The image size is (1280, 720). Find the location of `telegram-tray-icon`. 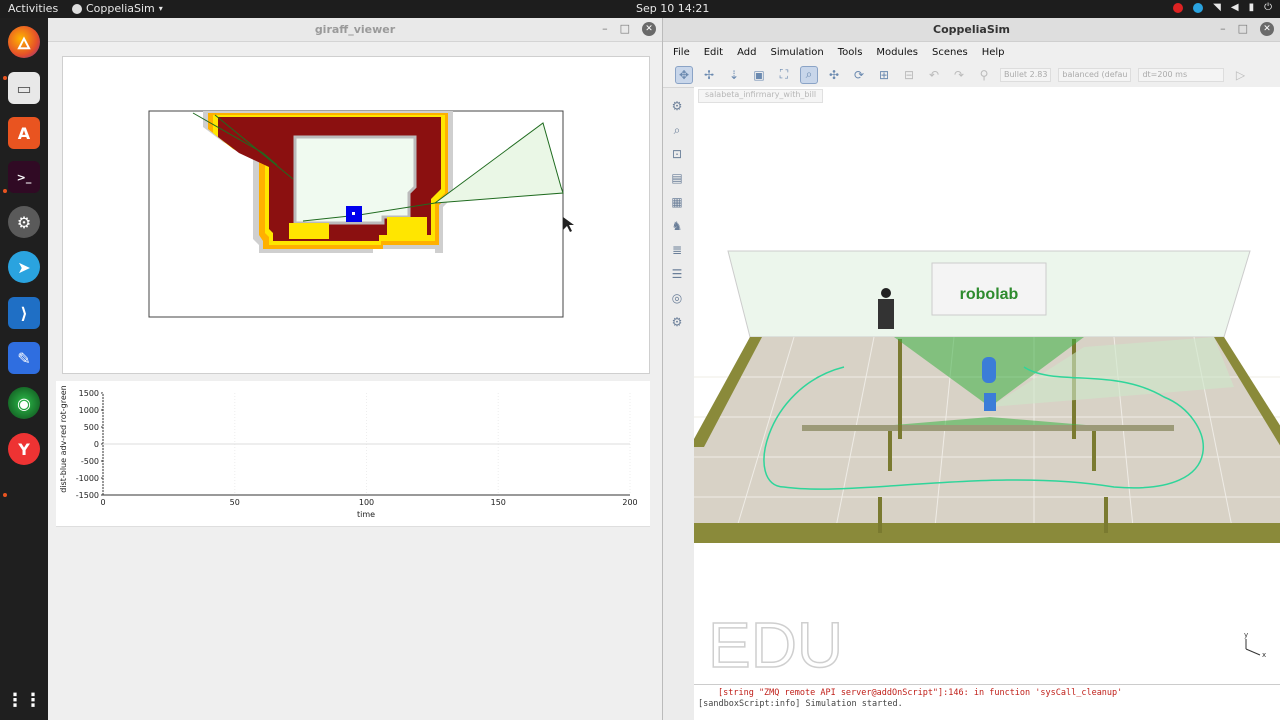

telegram-tray-icon is located at coordinates (1198, 7).